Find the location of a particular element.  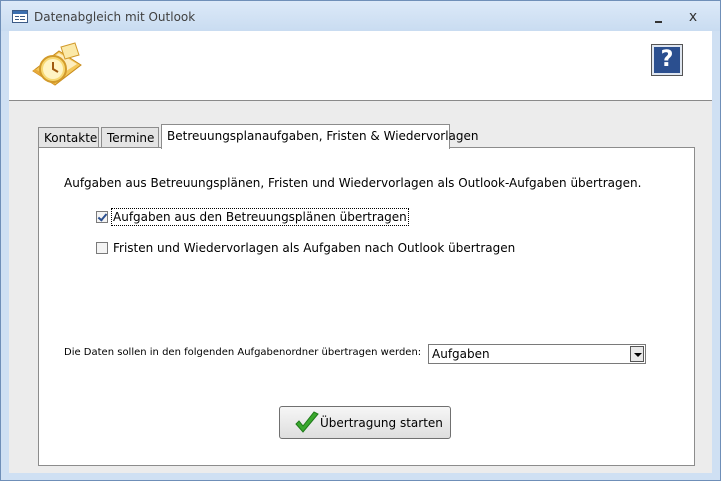

tab-termine: Termine is located at coordinates (130, 137).